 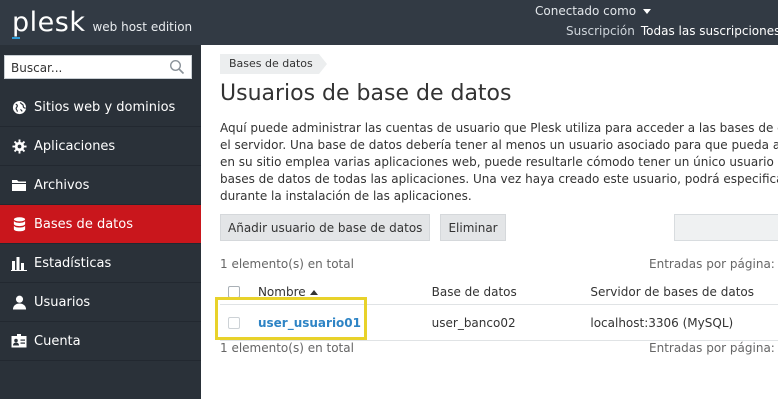 I want to click on item-count-bottom: 1 elemento(s) en total, so click(x=287, y=348).